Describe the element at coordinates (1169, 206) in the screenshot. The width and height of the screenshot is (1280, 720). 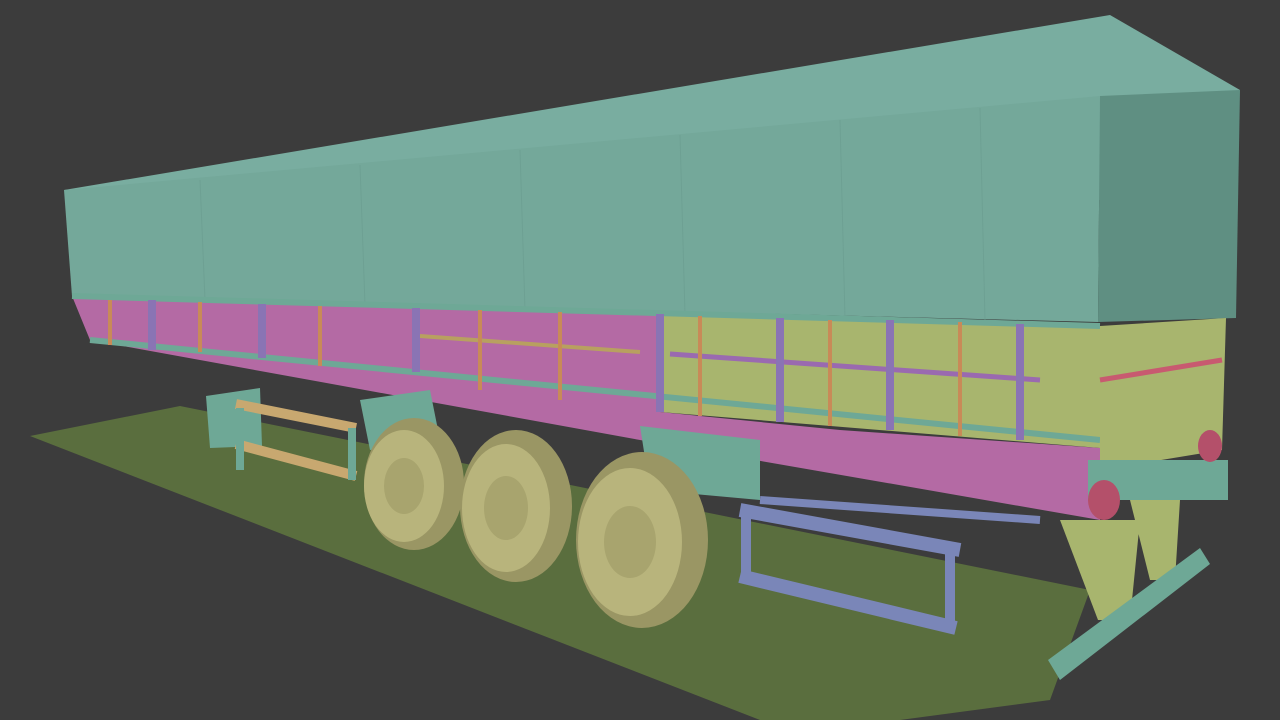
I see `tarp-end` at that location.